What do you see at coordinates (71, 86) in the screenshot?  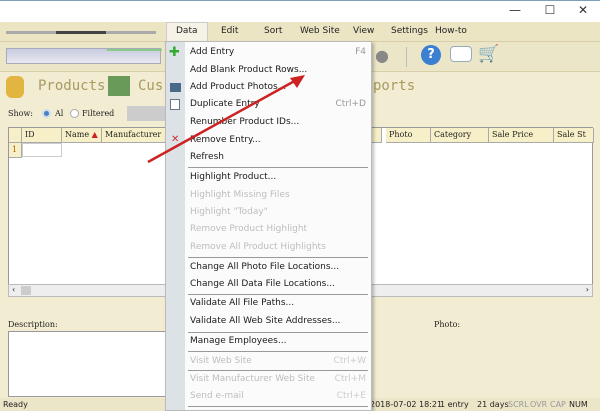 I see `tab-products: Products` at bounding box center [71, 86].